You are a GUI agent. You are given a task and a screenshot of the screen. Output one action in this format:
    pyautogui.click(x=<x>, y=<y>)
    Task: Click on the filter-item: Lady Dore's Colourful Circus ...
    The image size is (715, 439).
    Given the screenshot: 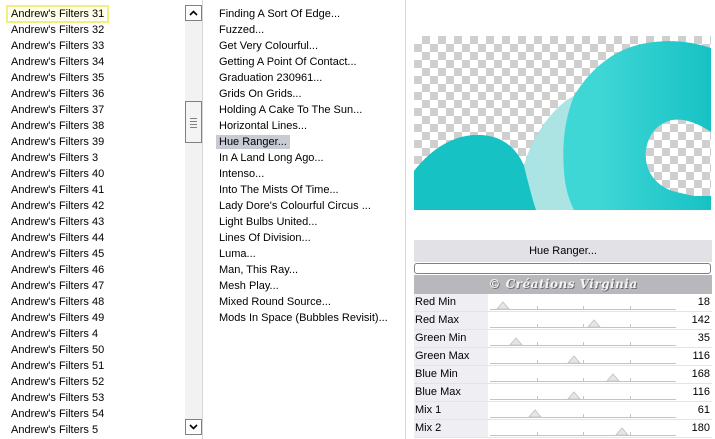 What is the action you would take?
    pyautogui.click(x=305, y=206)
    